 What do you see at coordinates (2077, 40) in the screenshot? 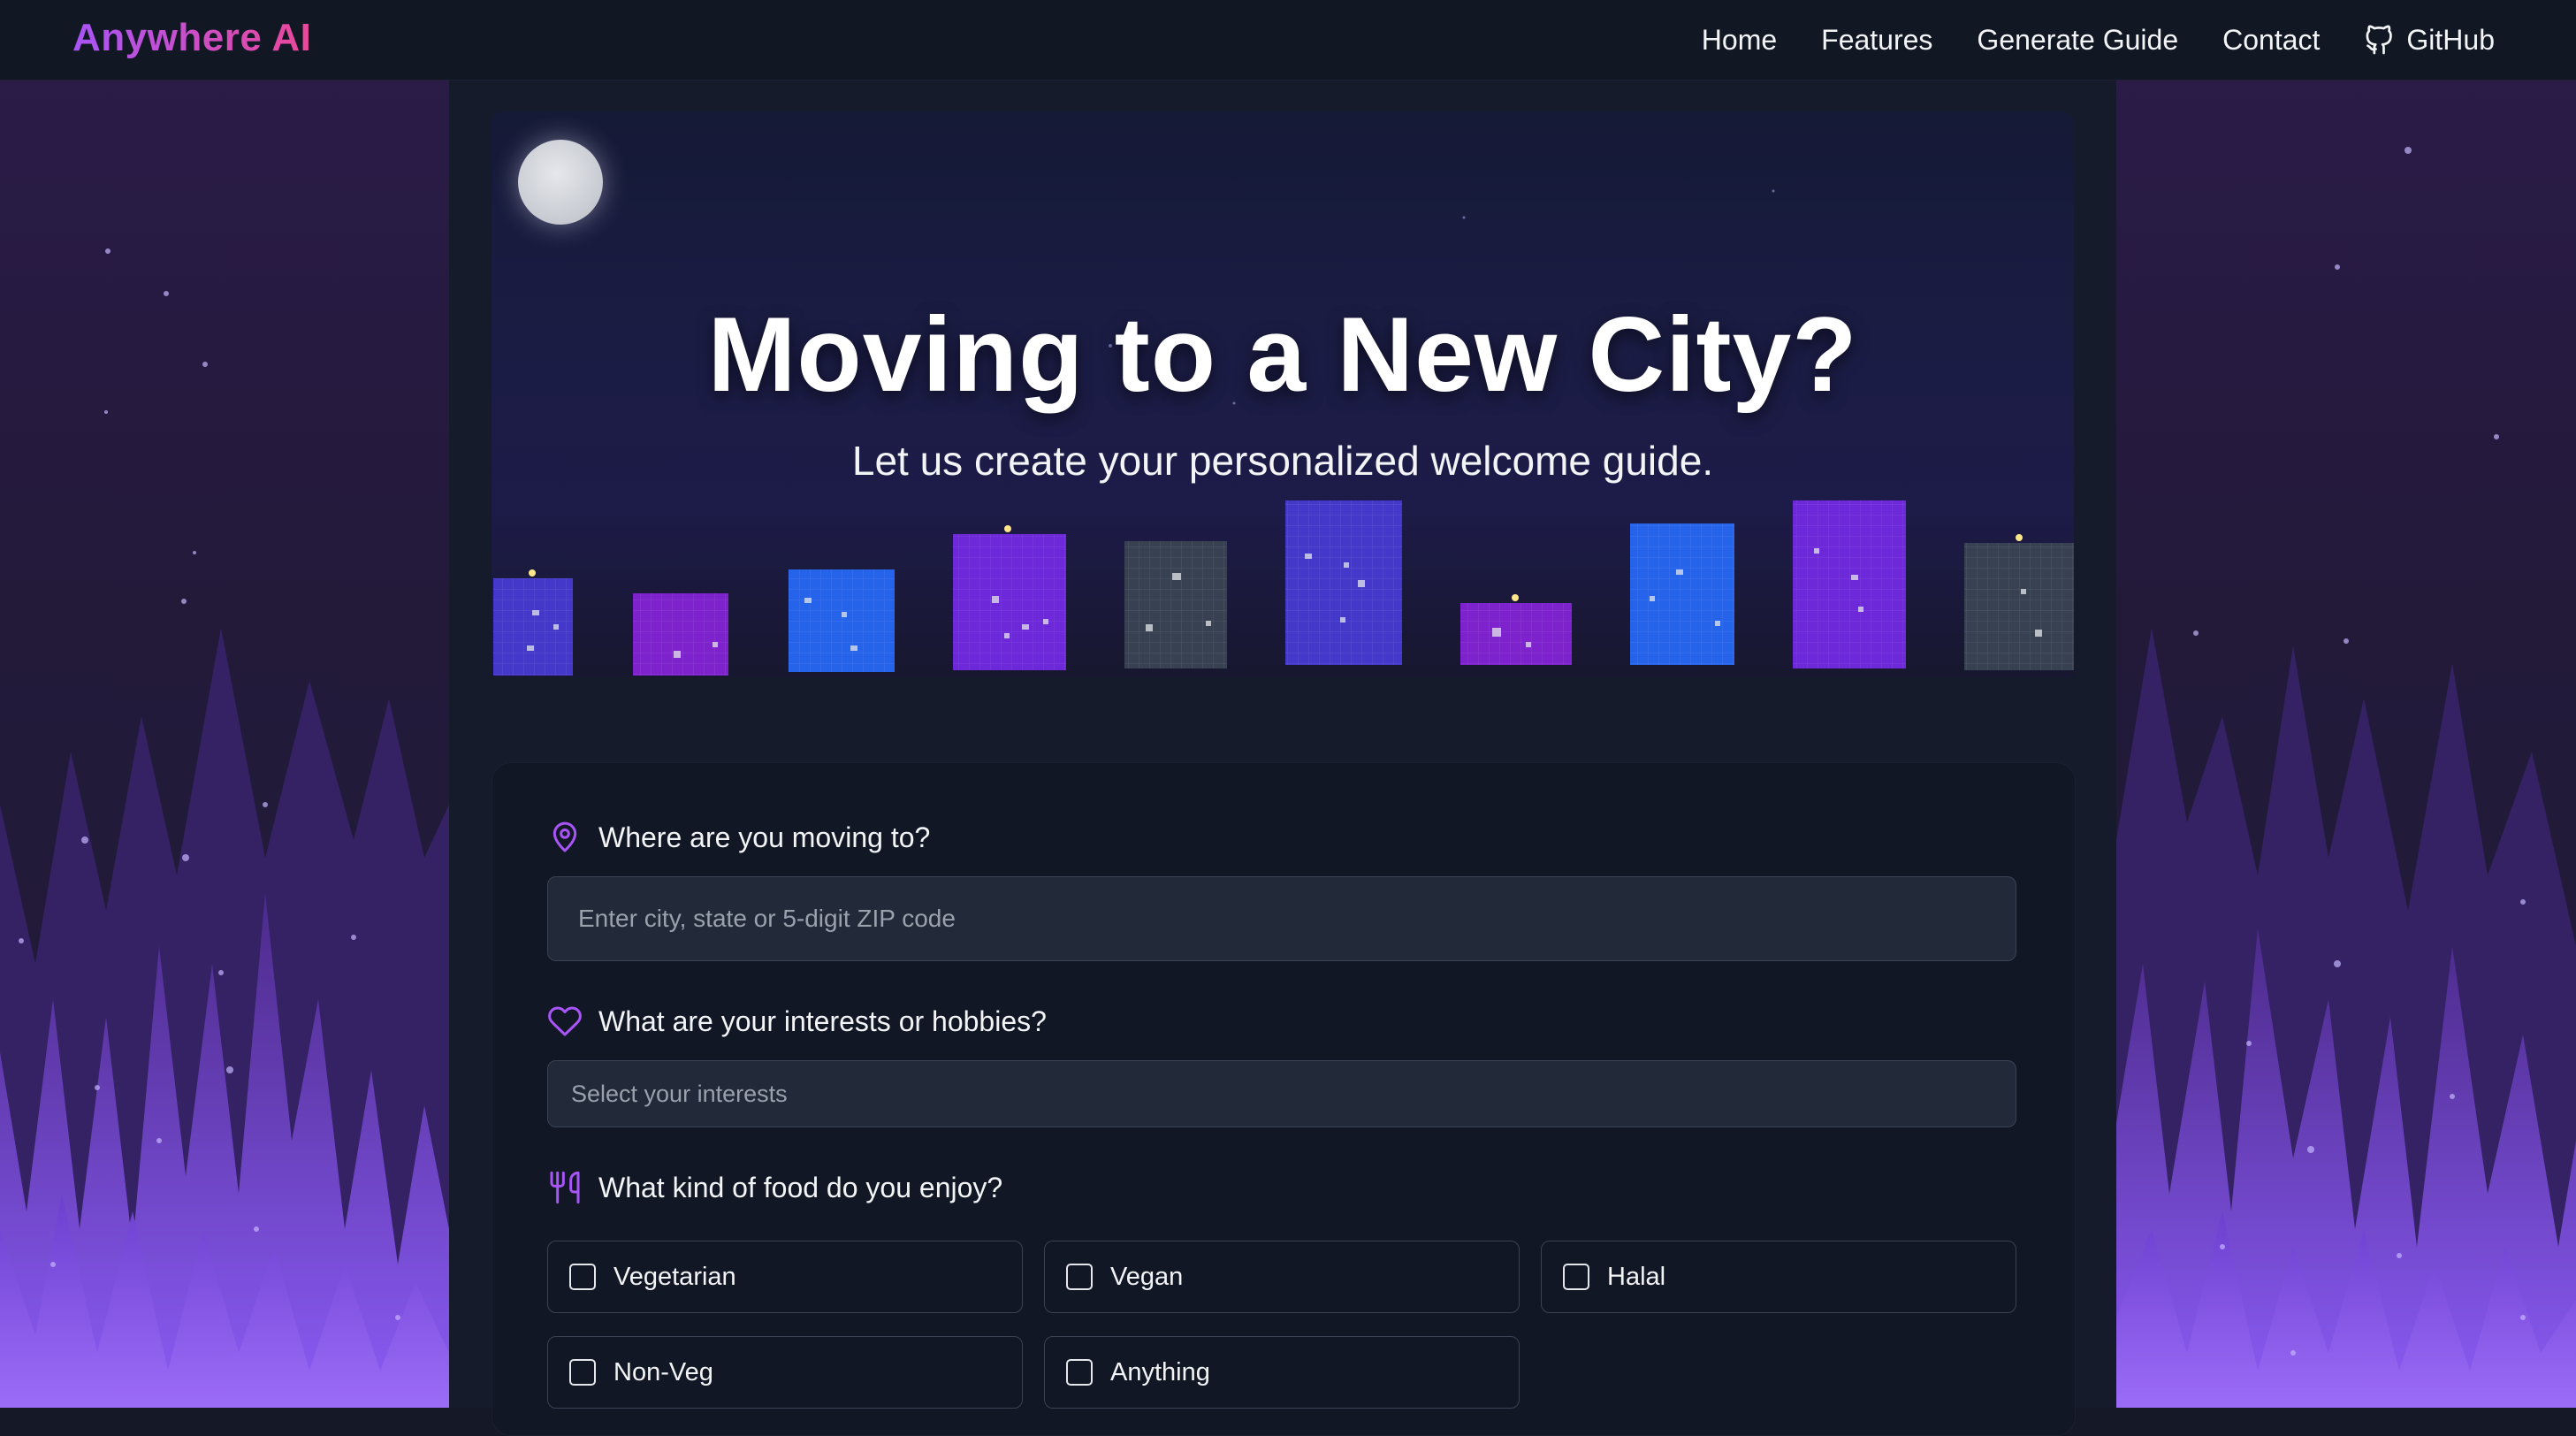
I see `nav-link-generate-guide: Generate Guide` at bounding box center [2077, 40].